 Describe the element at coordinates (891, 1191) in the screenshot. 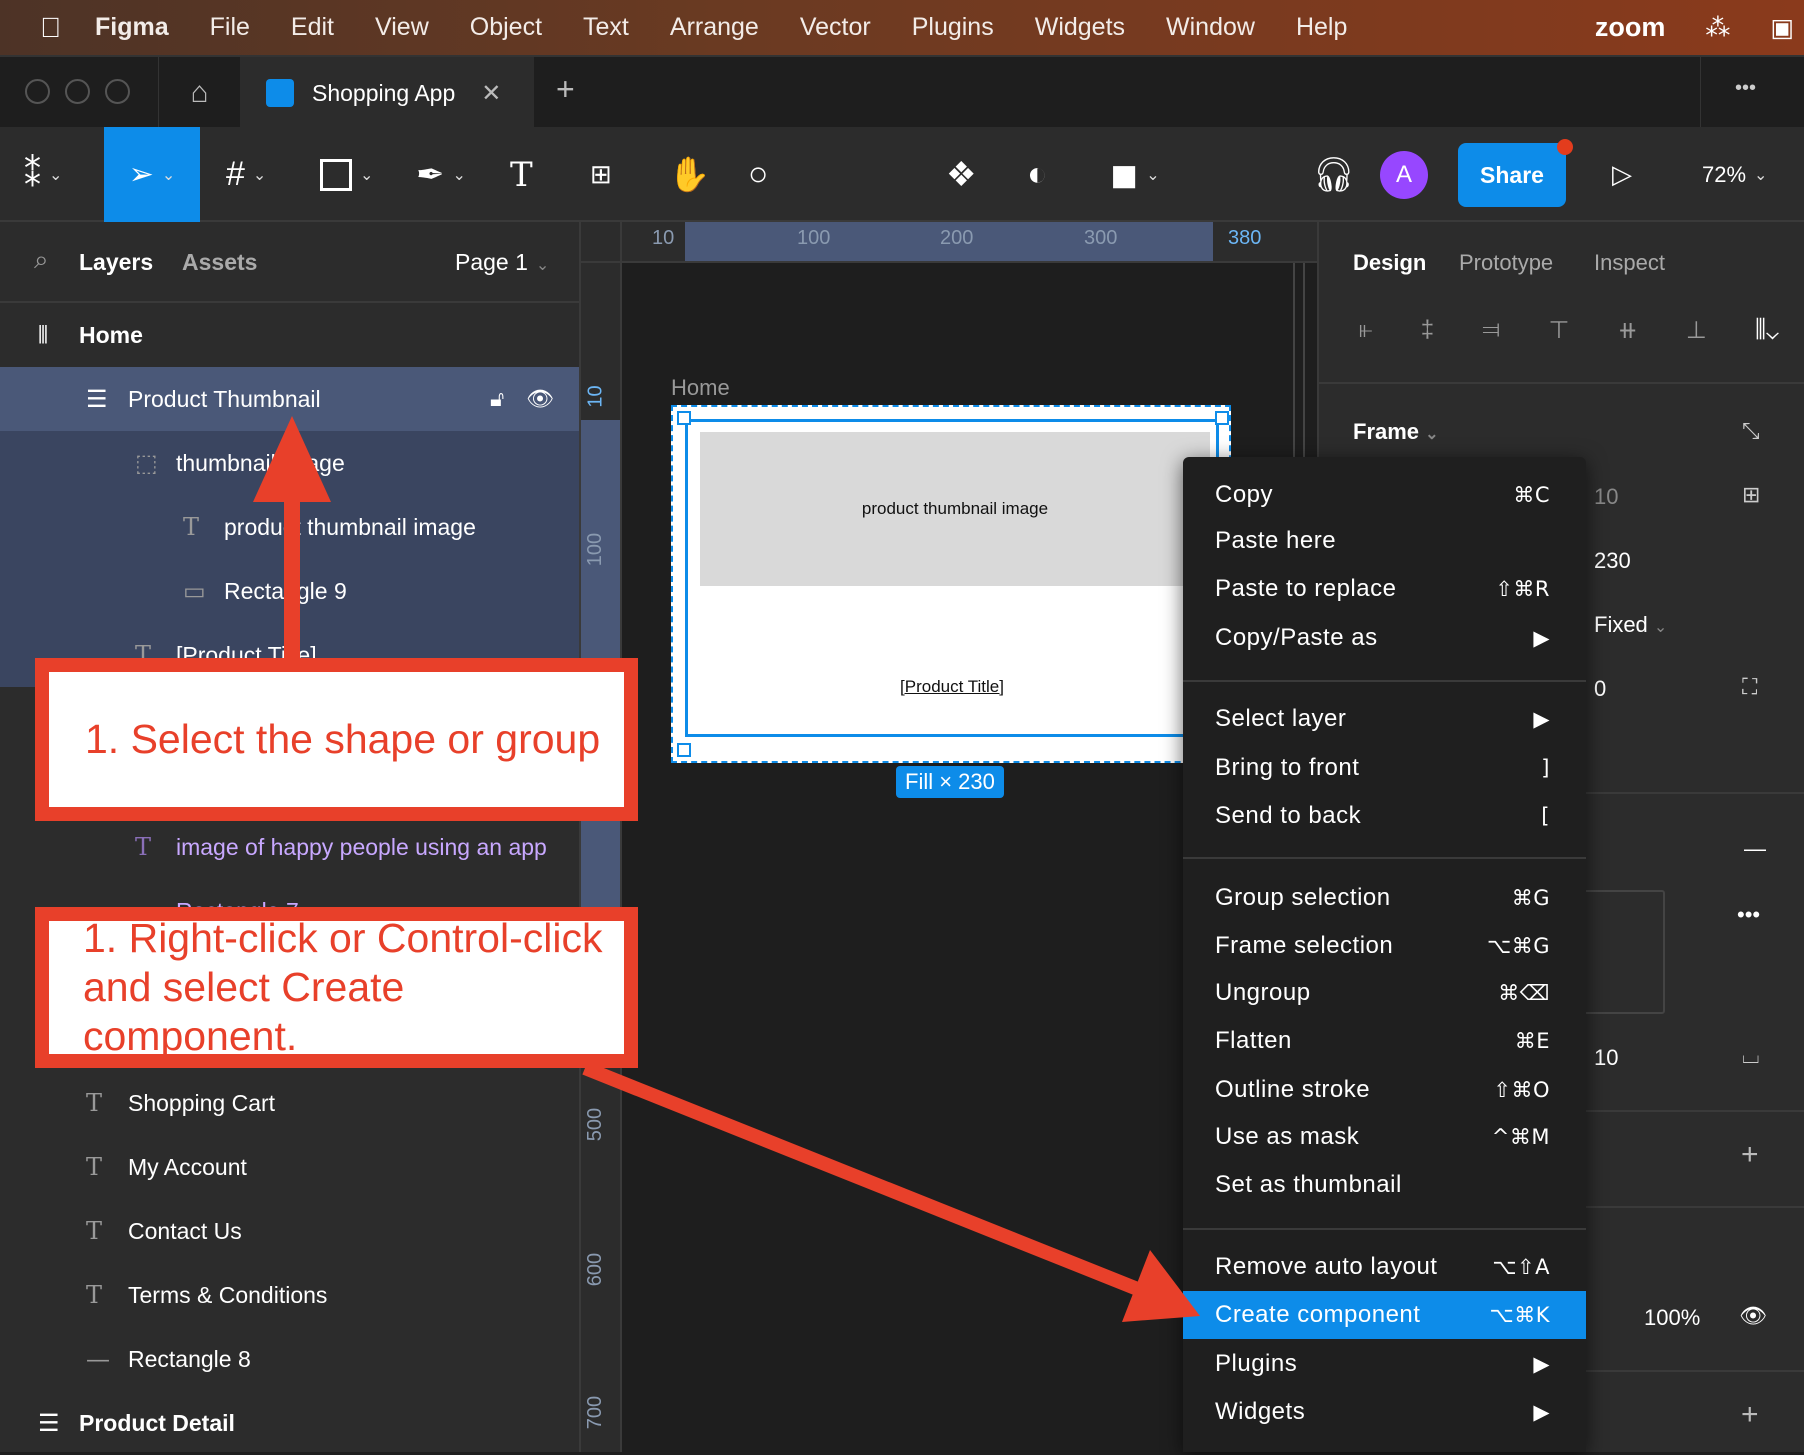

I see `arrow-to-create-component` at that location.